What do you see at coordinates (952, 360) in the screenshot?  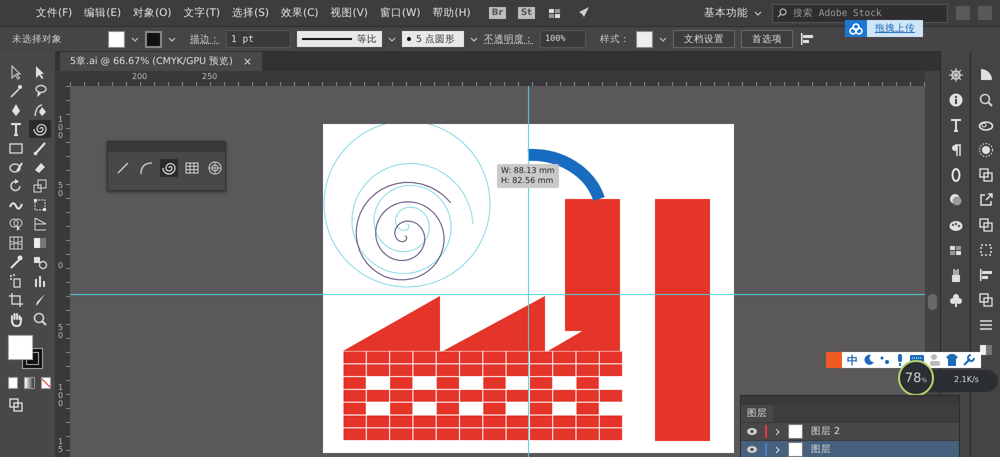 I see `shirt-icon` at bounding box center [952, 360].